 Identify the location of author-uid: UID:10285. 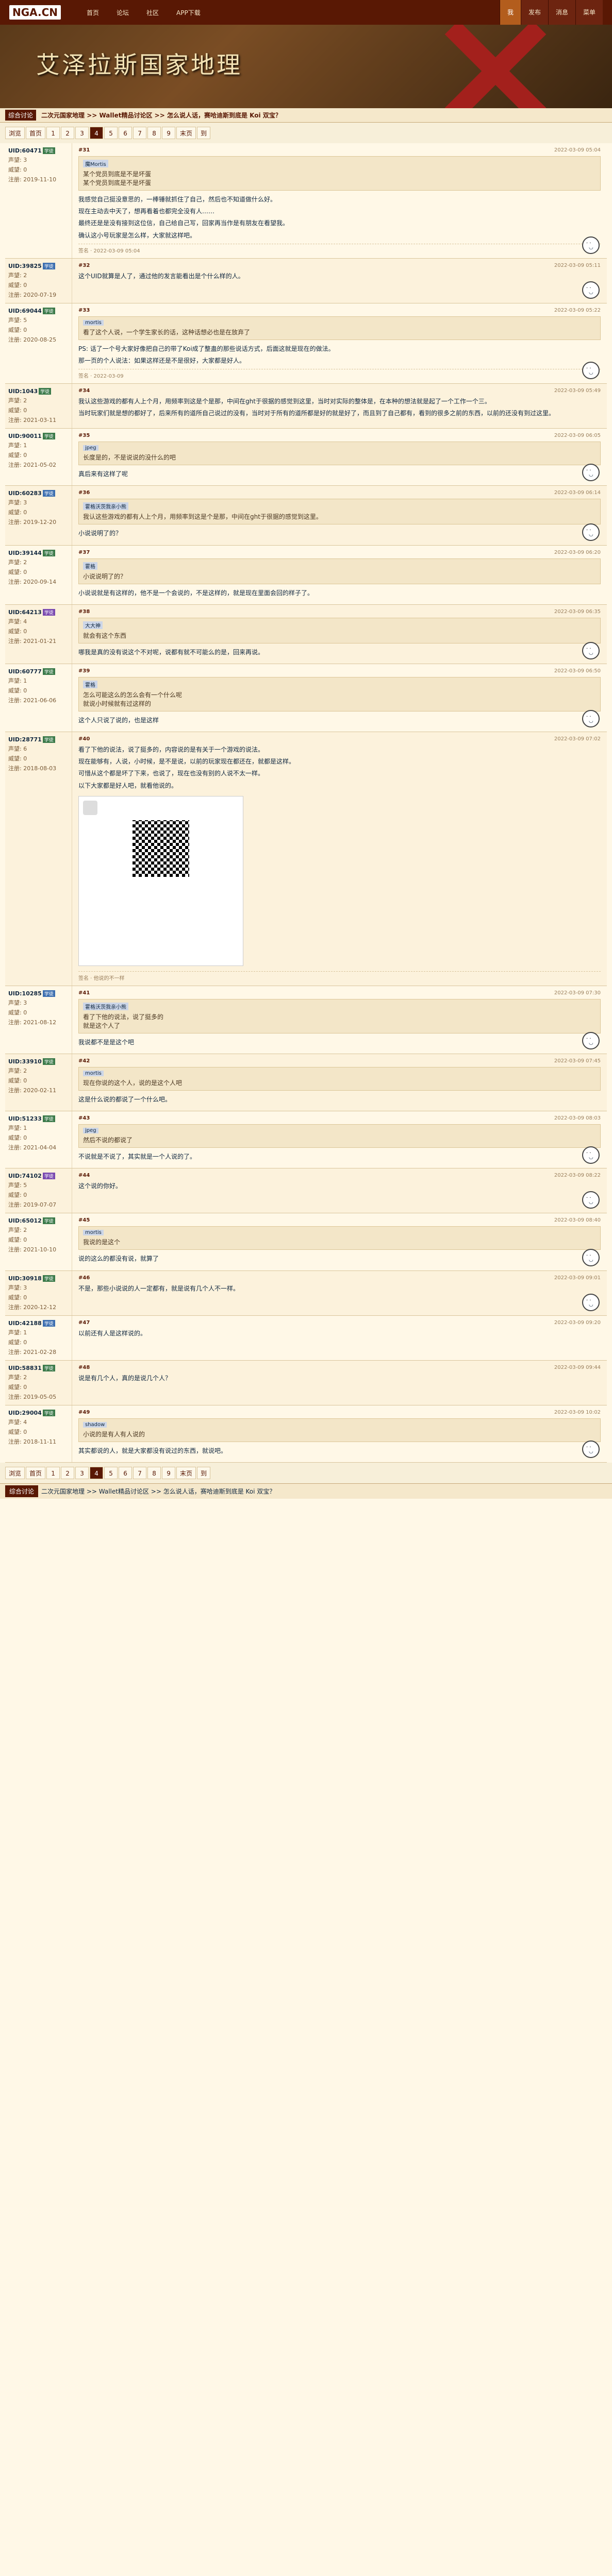
(25, 993).